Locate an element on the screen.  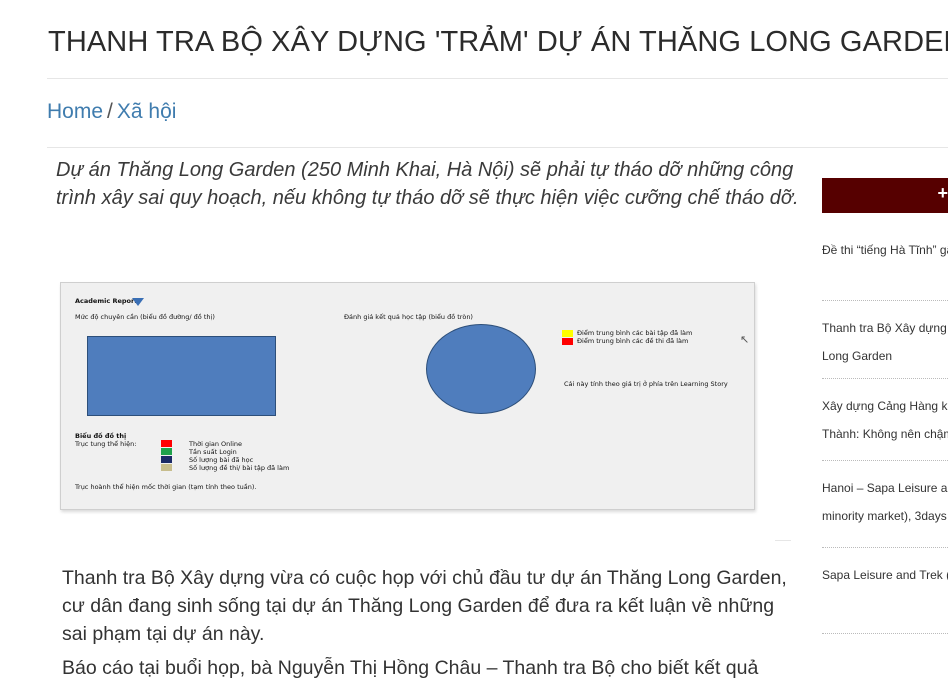
sidebar-item-line: Thành: Không nên chậm is located at coordinates (885, 434).